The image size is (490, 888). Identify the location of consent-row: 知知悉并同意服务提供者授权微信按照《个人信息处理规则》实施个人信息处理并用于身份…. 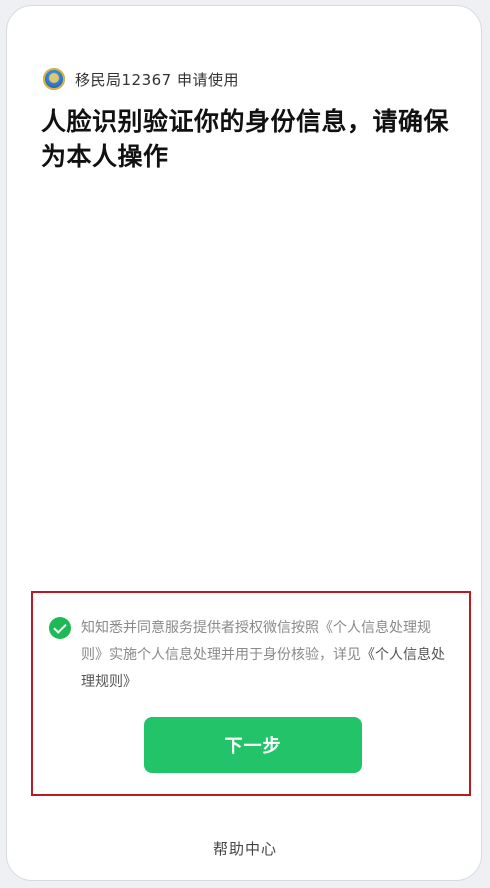
(249, 655).